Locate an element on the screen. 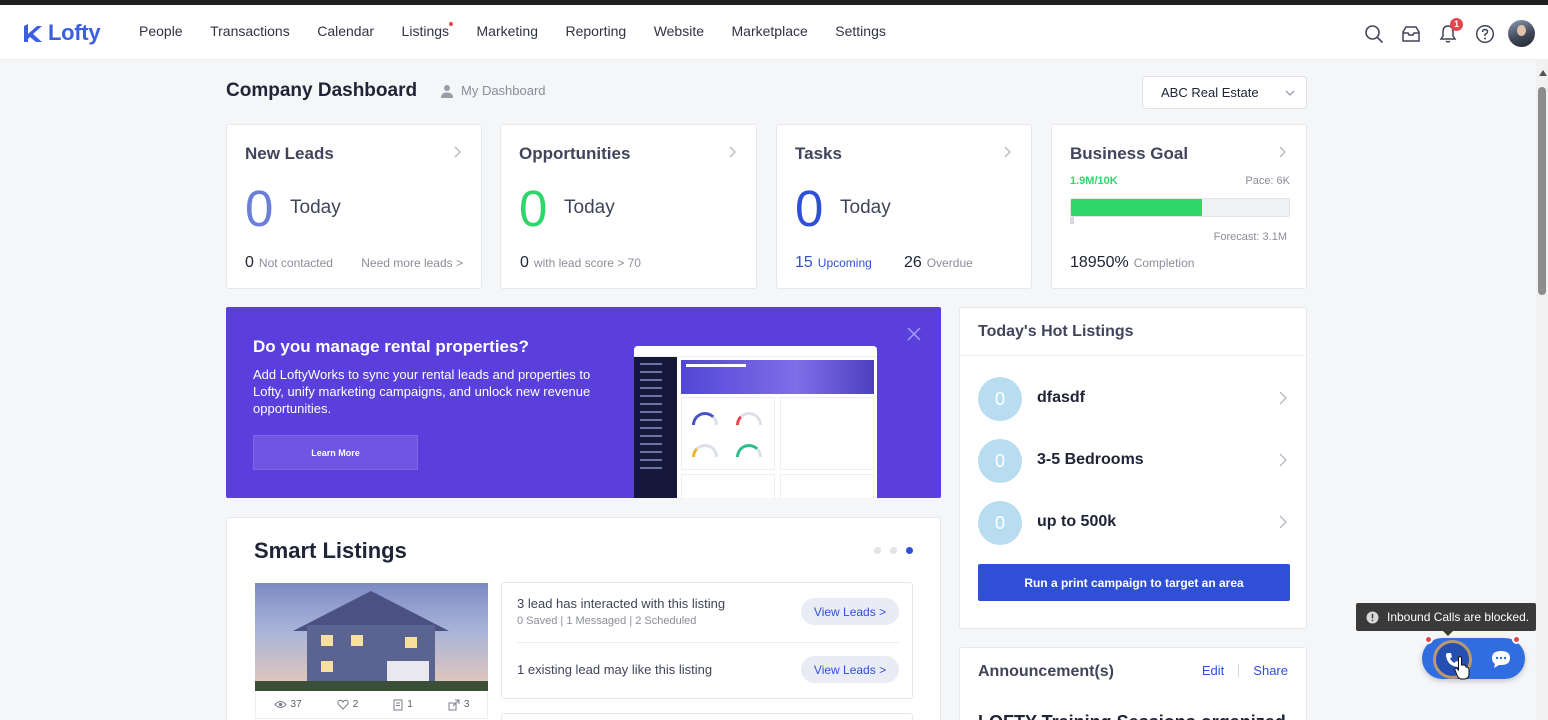  inbox-icon is located at coordinates (1411, 34).